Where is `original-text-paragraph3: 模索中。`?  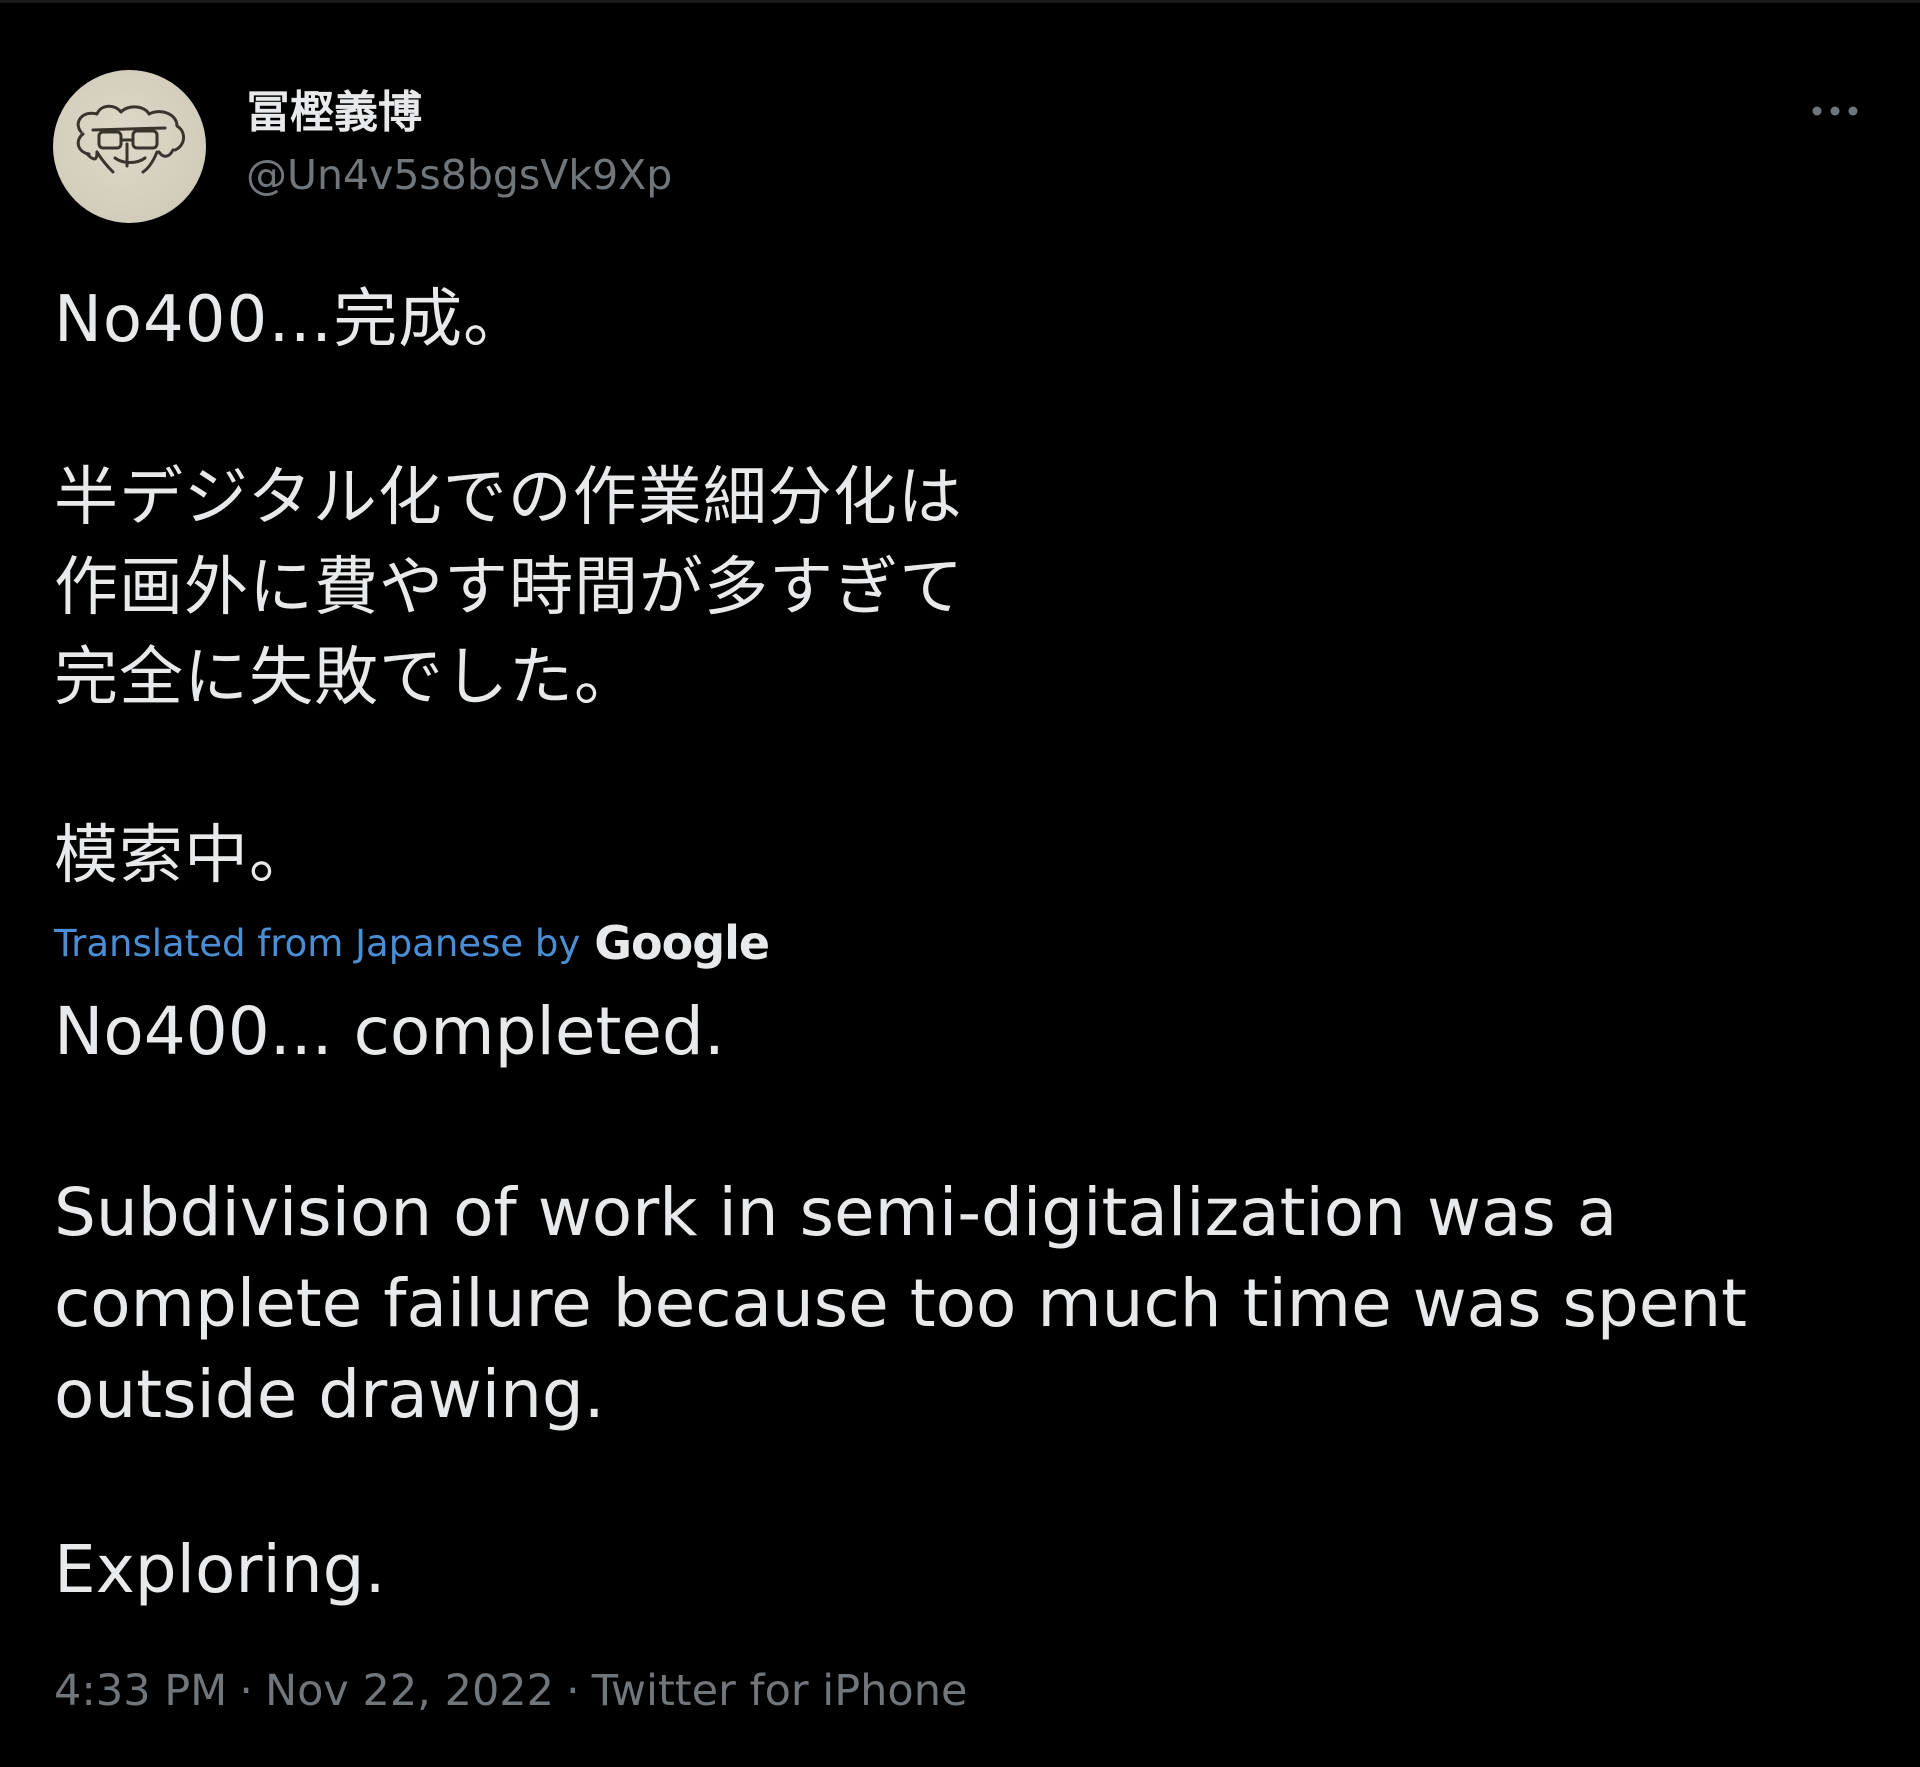
original-text-paragraph3: 模索中。 is located at coordinates (184, 856).